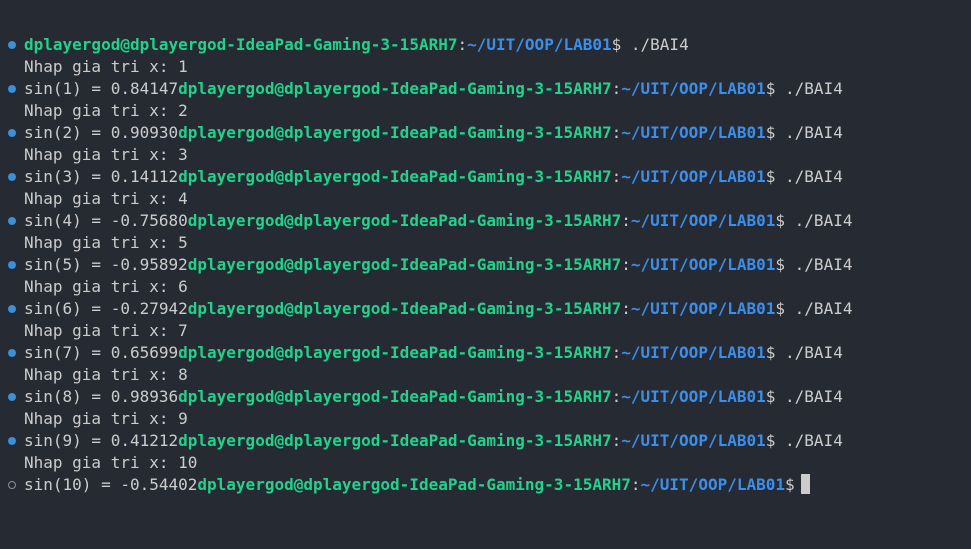 This screenshot has height=549, width=971. What do you see at coordinates (485, 287) in the screenshot?
I see `terminal-line: Nhap gia tri x: 6` at bounding box center [485, 287].